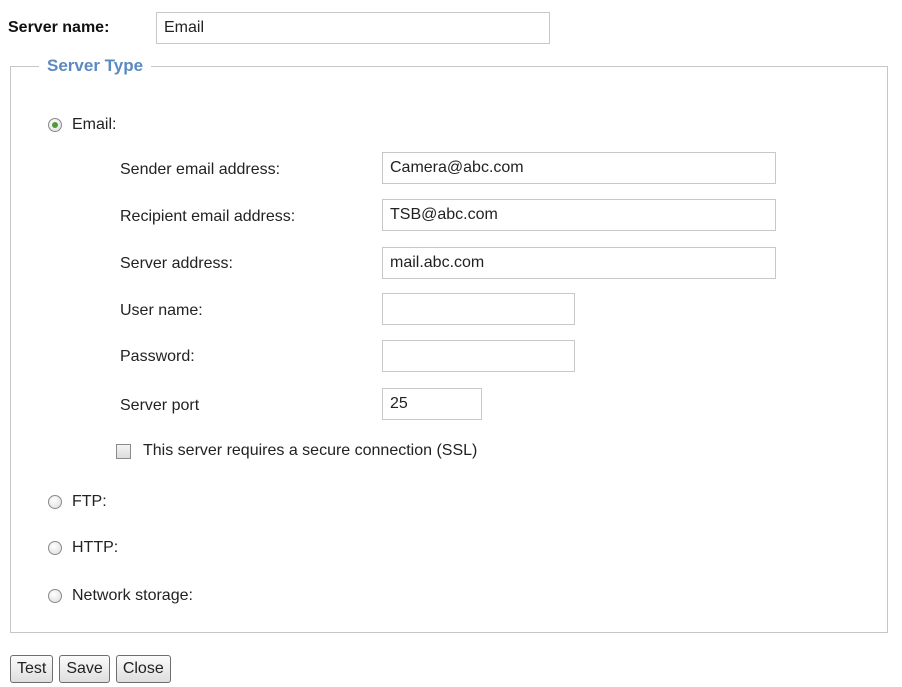 The height and width of the screenshot is (687, 902). Describe the element at coordinates (55, 125) in the screenshot. I see `email-radio` at that location.